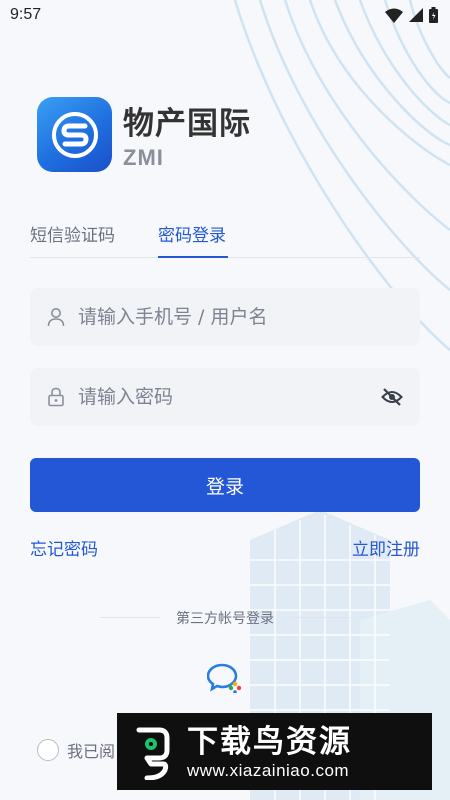  Describe the element at coordinates (229, 397) in the screenshot. I see `password-input` at that location.